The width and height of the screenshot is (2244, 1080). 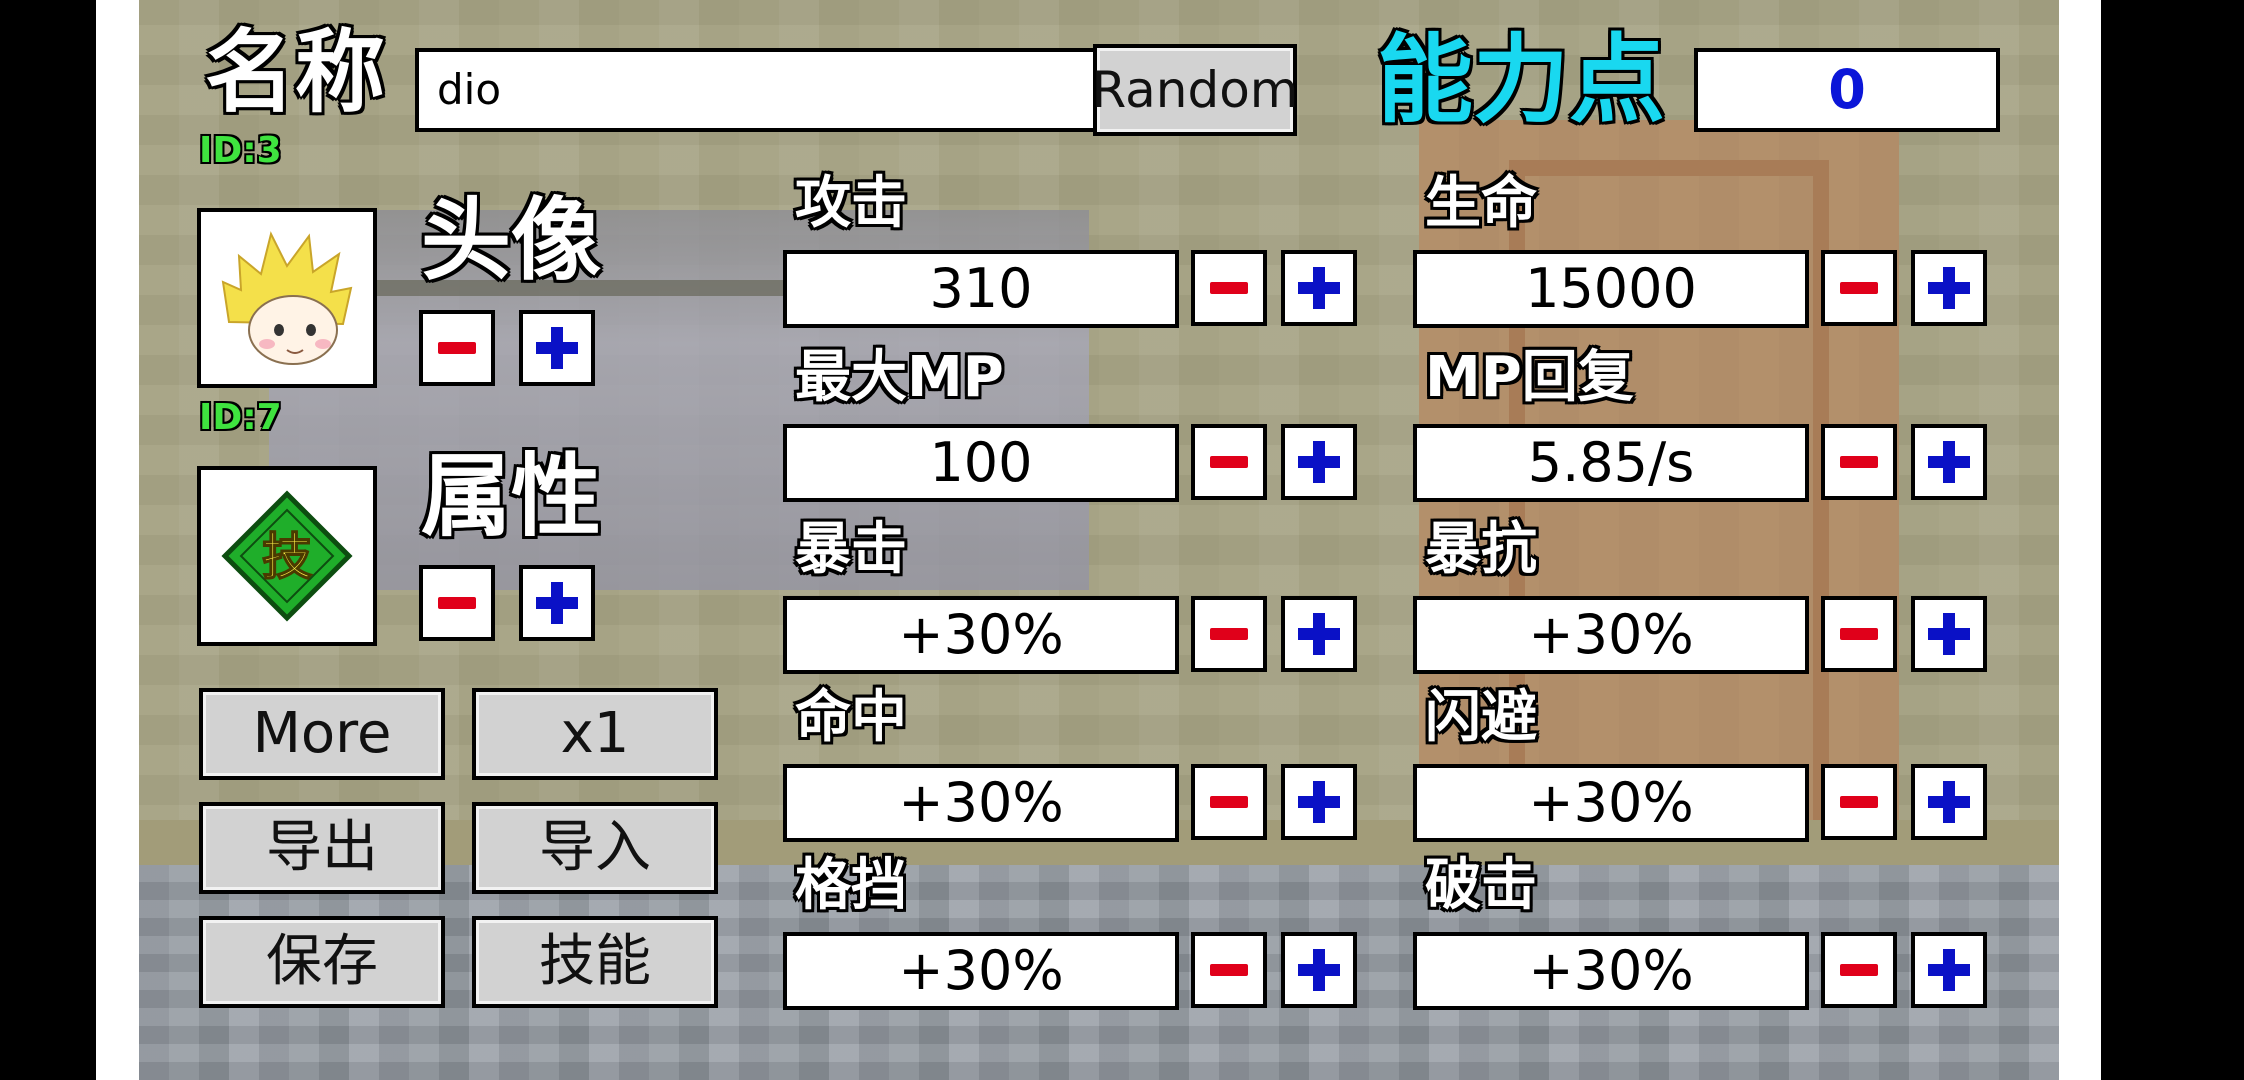 I want to click on badge-text: 技, so click(x=287, y=557).